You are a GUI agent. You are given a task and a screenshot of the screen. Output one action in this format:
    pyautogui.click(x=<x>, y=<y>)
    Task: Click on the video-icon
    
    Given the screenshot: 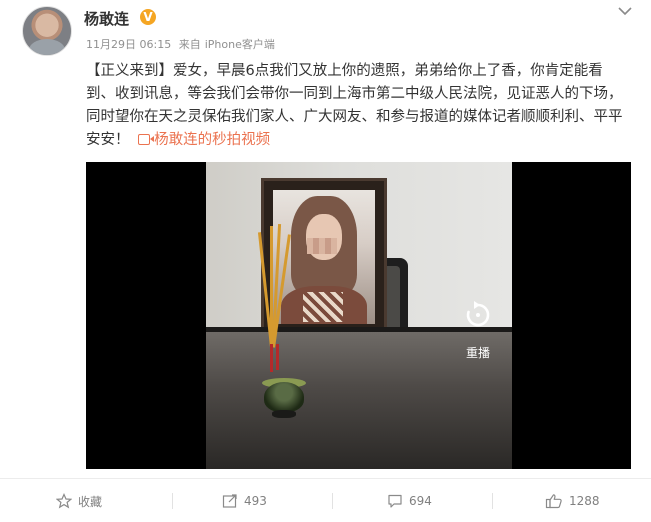 What is the action you would take?
    pyautogui.click(x=146, y=139)
    